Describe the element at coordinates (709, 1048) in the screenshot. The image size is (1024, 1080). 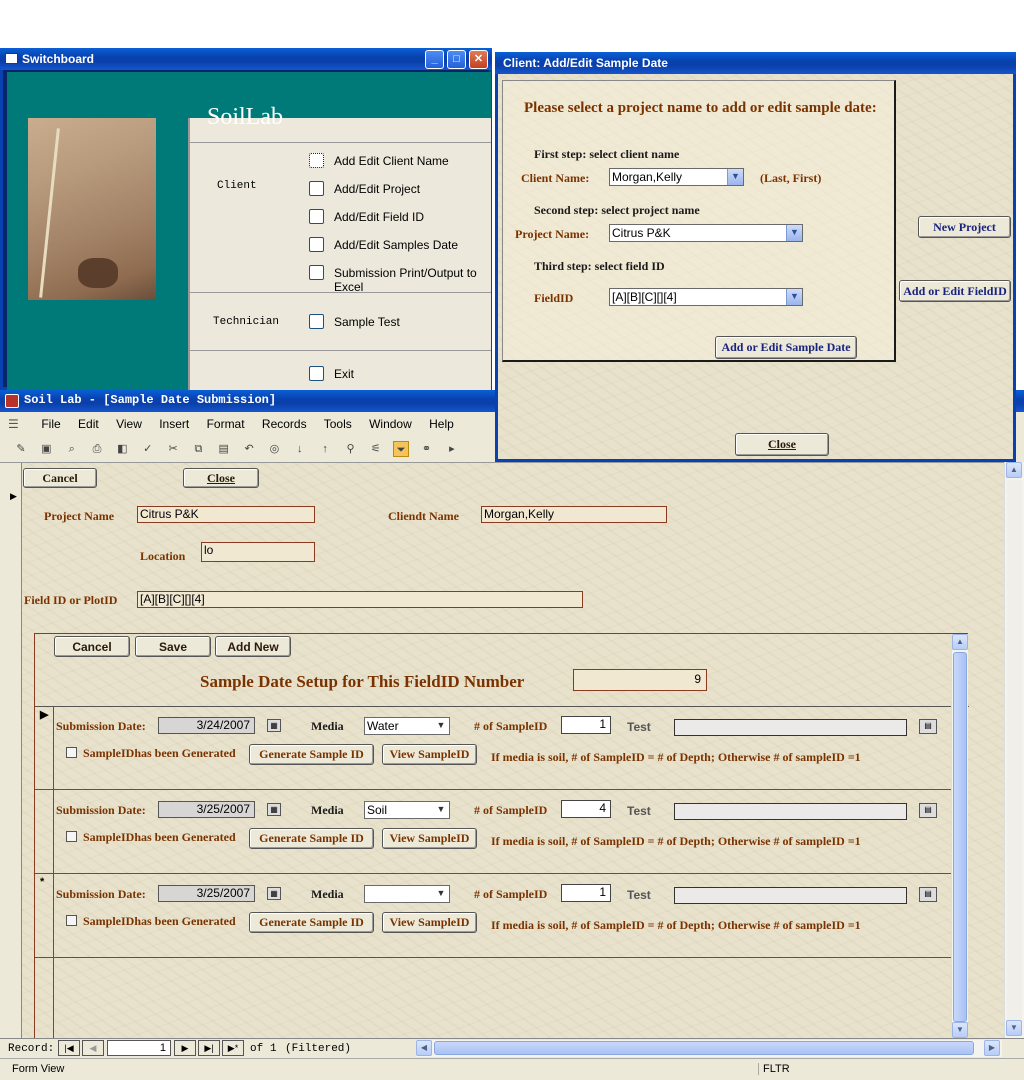
I see `horizontal-scrollbar: ◀ ▶` at that location.